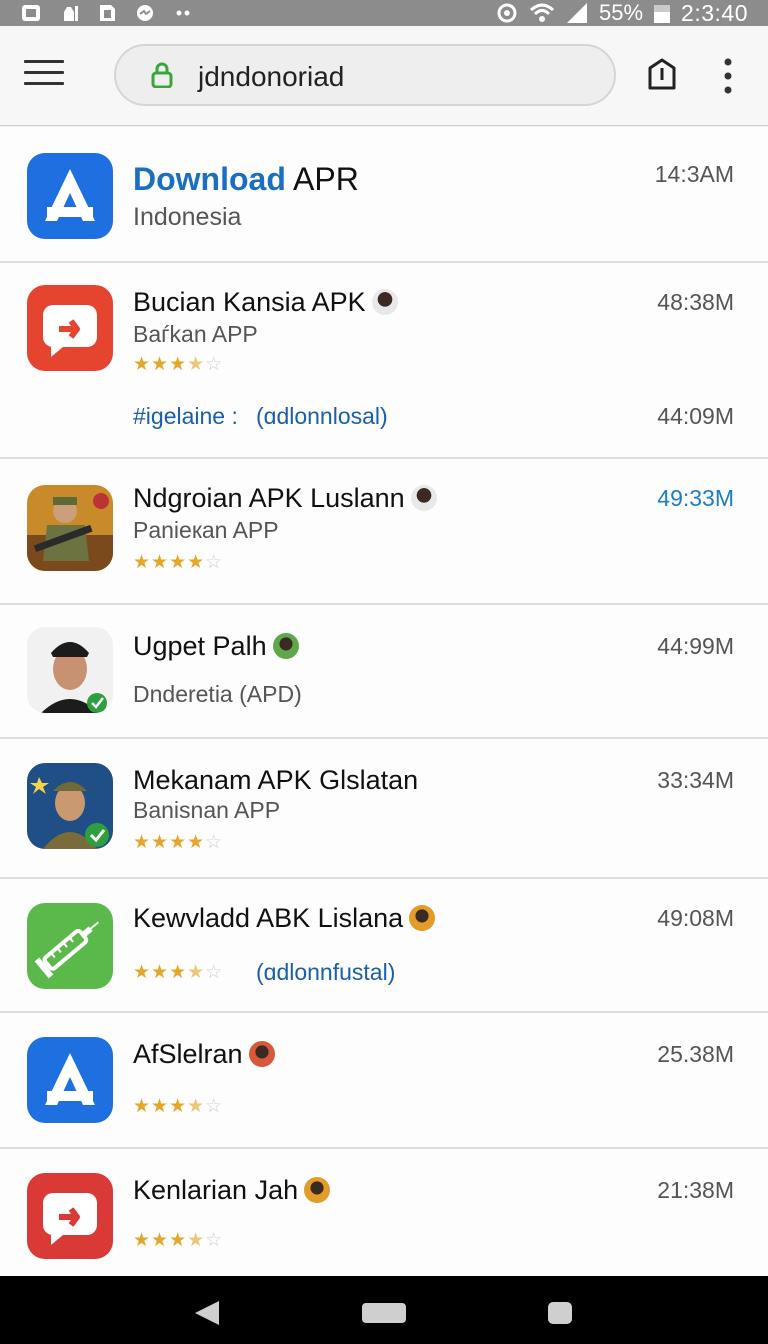  What do you see at coordinates (70, 806) in the screenshot?
I see `soldier-verified-icon` at bounding box center [70, 806].